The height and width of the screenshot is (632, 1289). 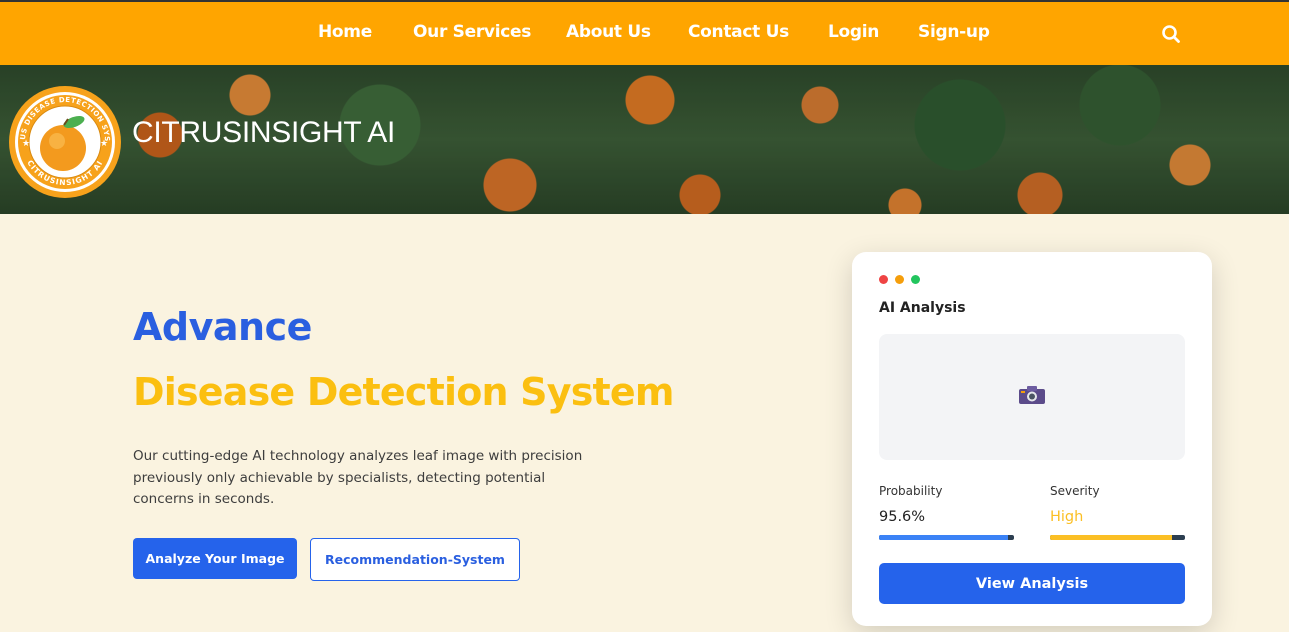 I want to click on probability-bar, so click(x=946, y=537).